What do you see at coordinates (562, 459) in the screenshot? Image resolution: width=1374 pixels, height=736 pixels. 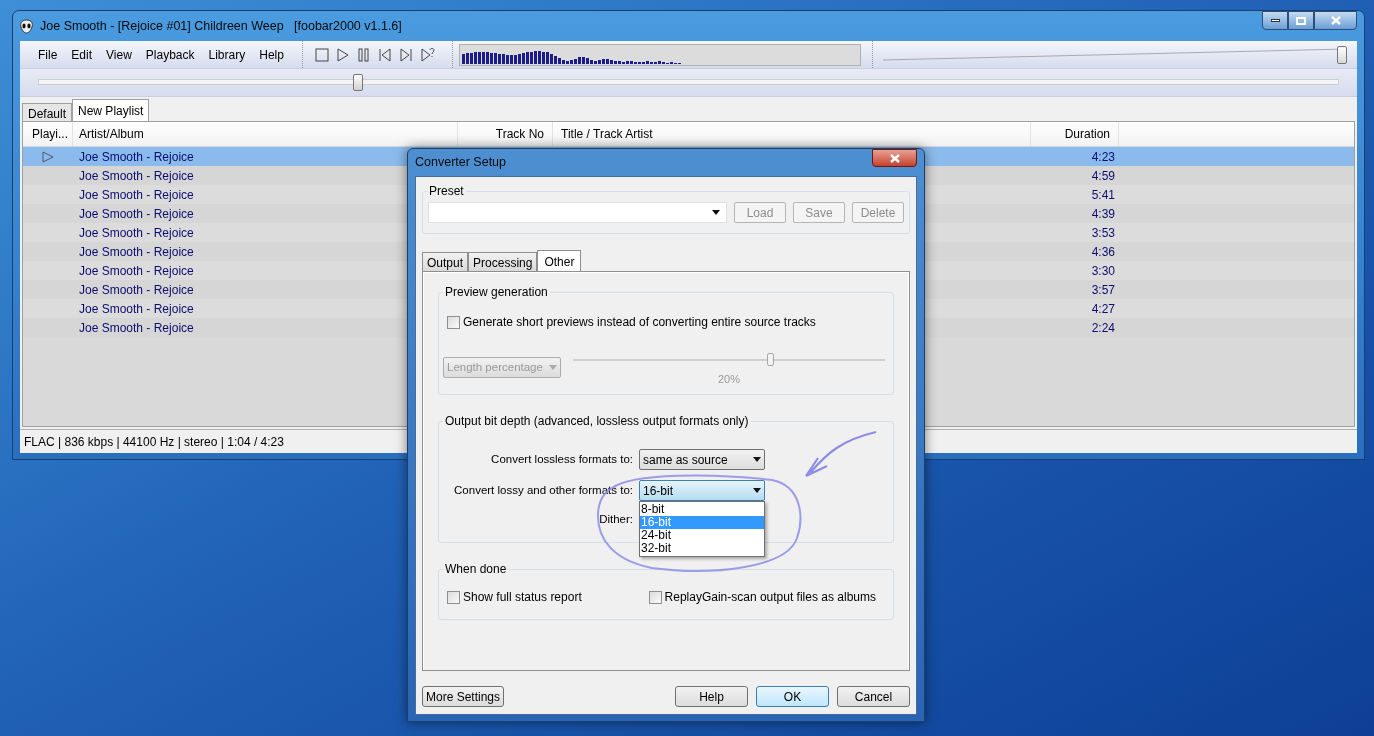 I see `field-label: Convert lossless formats to:` at bounding box center [562, 459].